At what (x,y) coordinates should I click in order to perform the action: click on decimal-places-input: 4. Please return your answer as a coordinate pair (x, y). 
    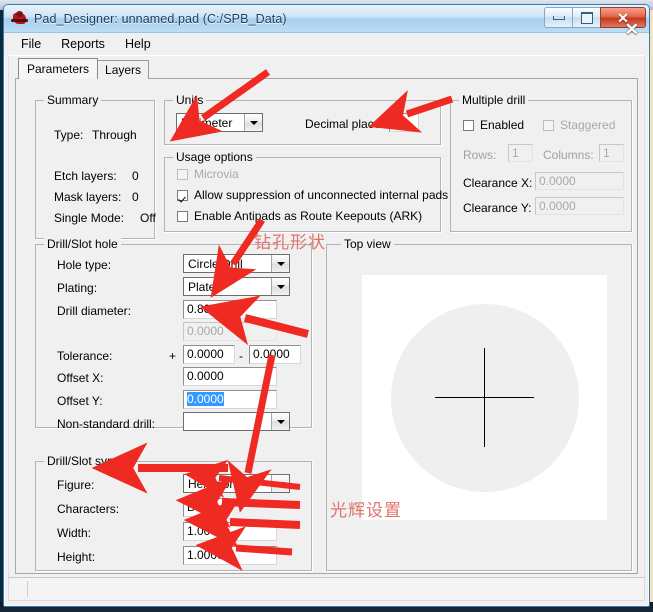
    Looking at the image, I should click on (404, 122).